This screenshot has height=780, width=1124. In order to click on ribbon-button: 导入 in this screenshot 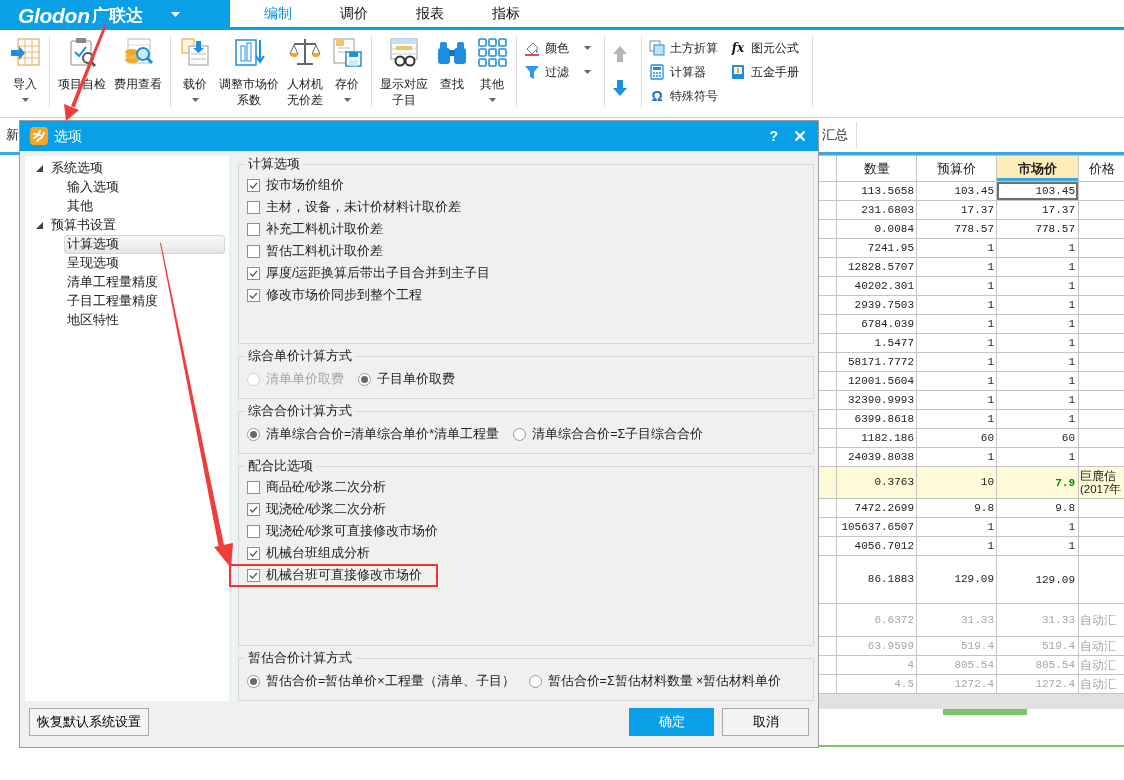, I will do `click(25, 69)`.